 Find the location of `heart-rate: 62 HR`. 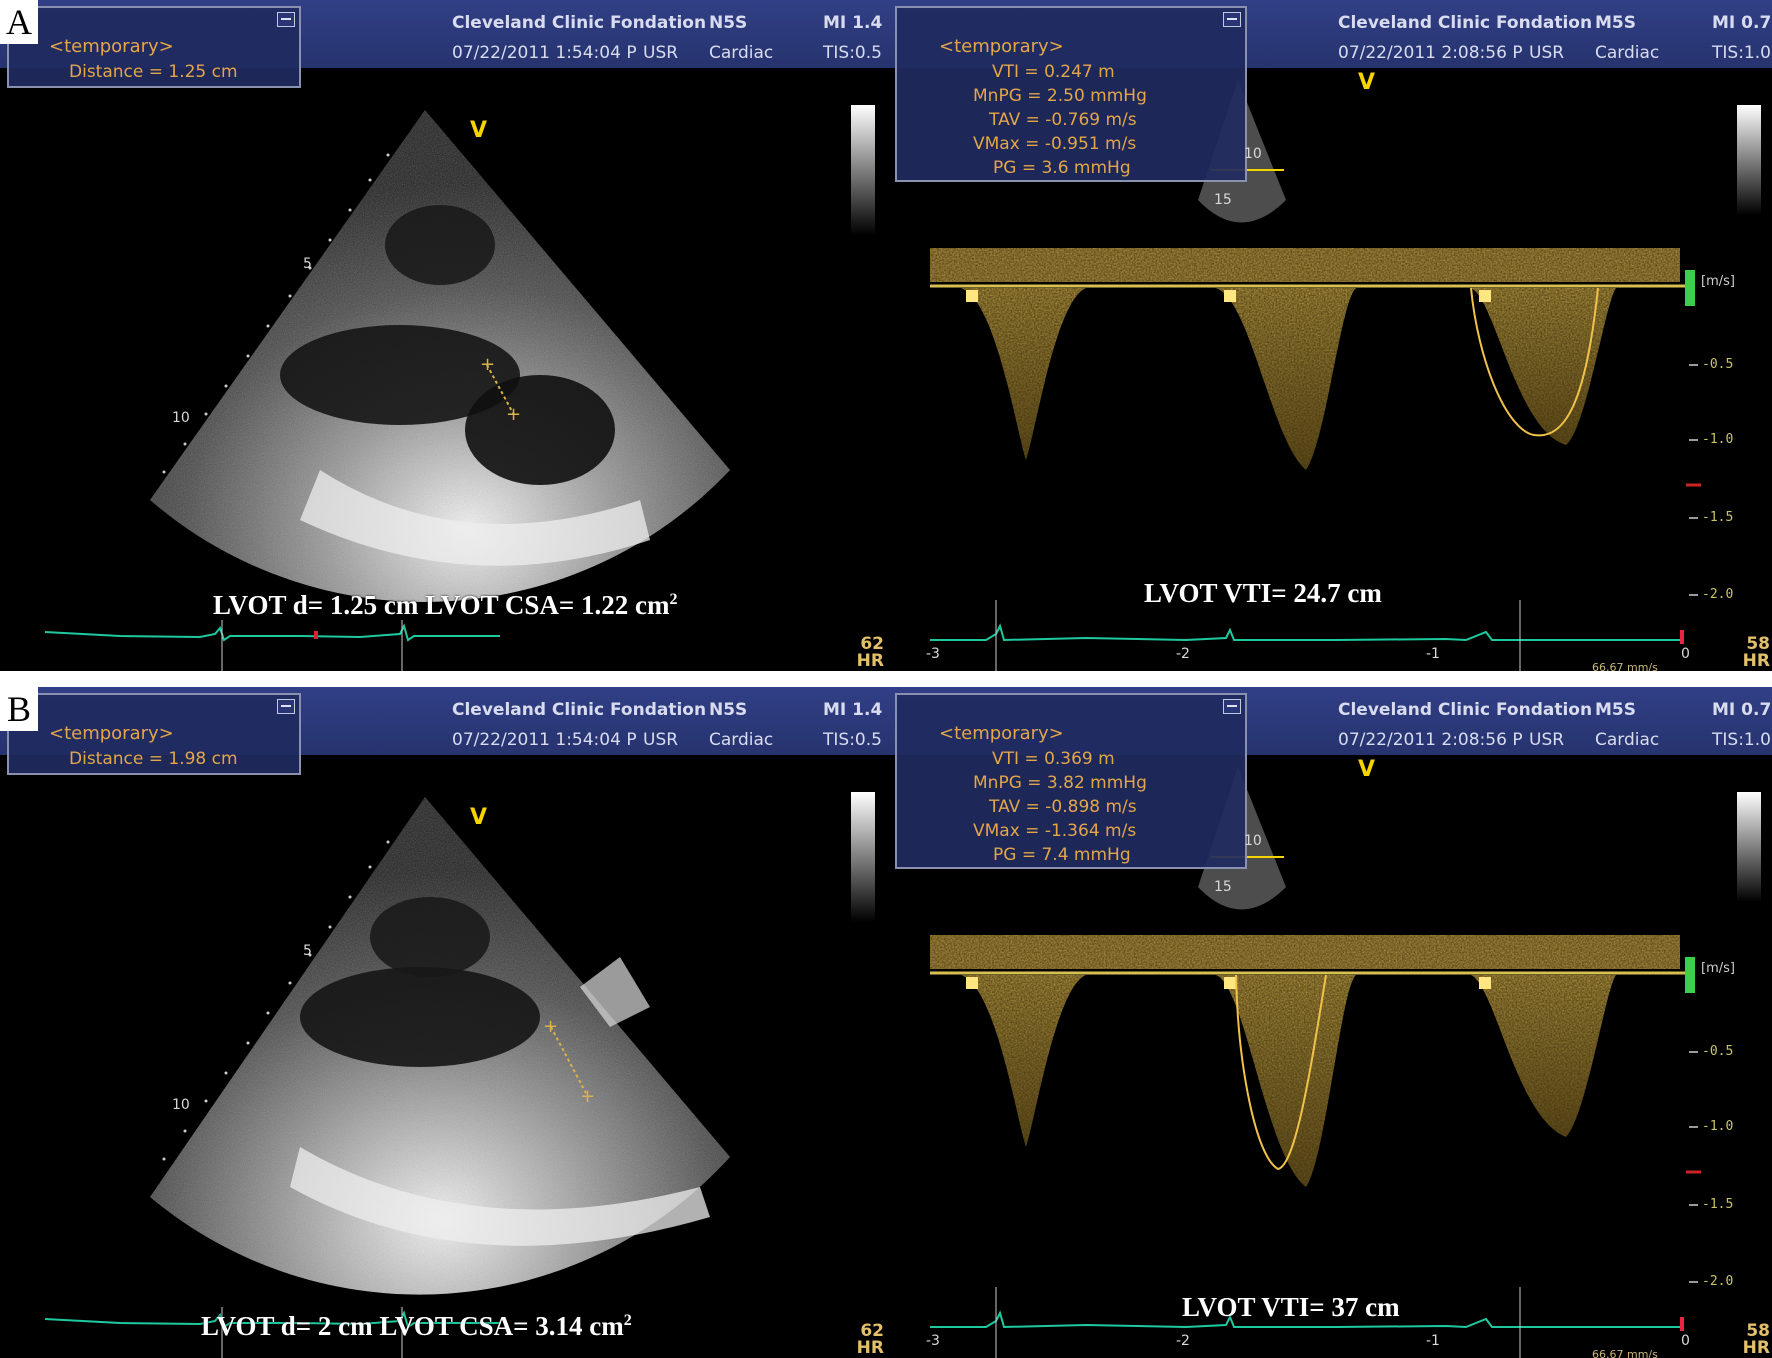

heart-rate: 62 HR is located at coordinates (870, 1339).